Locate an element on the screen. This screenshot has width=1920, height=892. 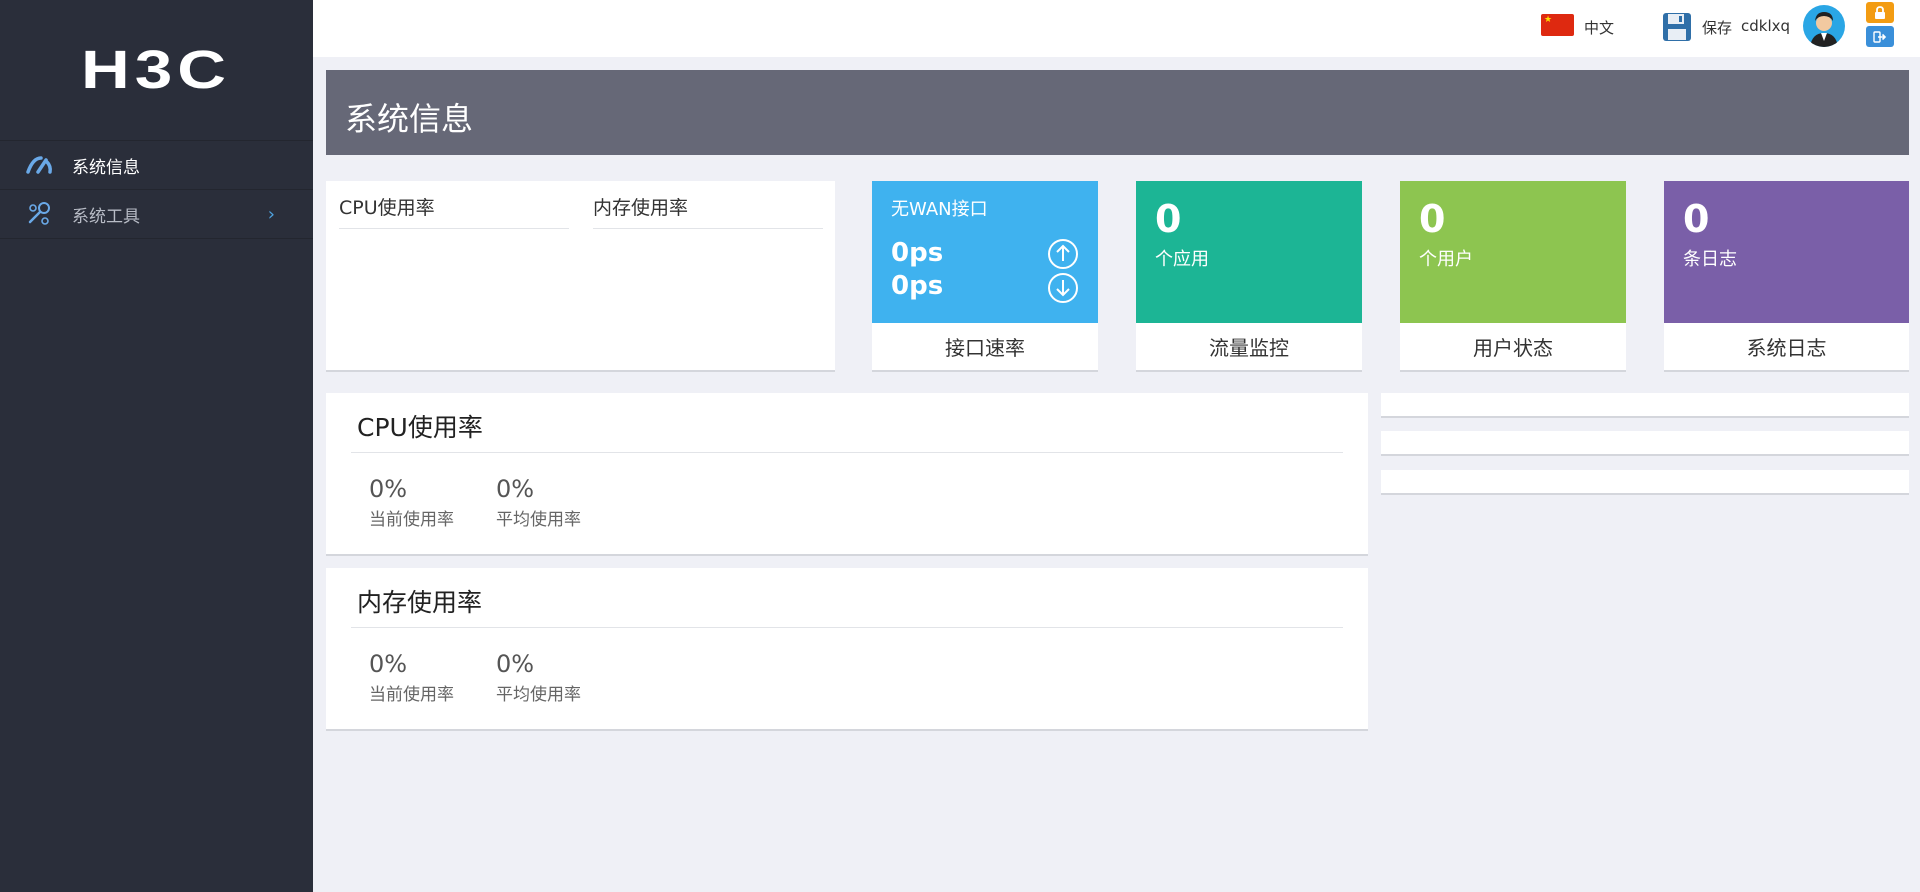
memory-panel-title: 内存使用率 is located at coordinates (420, 602).